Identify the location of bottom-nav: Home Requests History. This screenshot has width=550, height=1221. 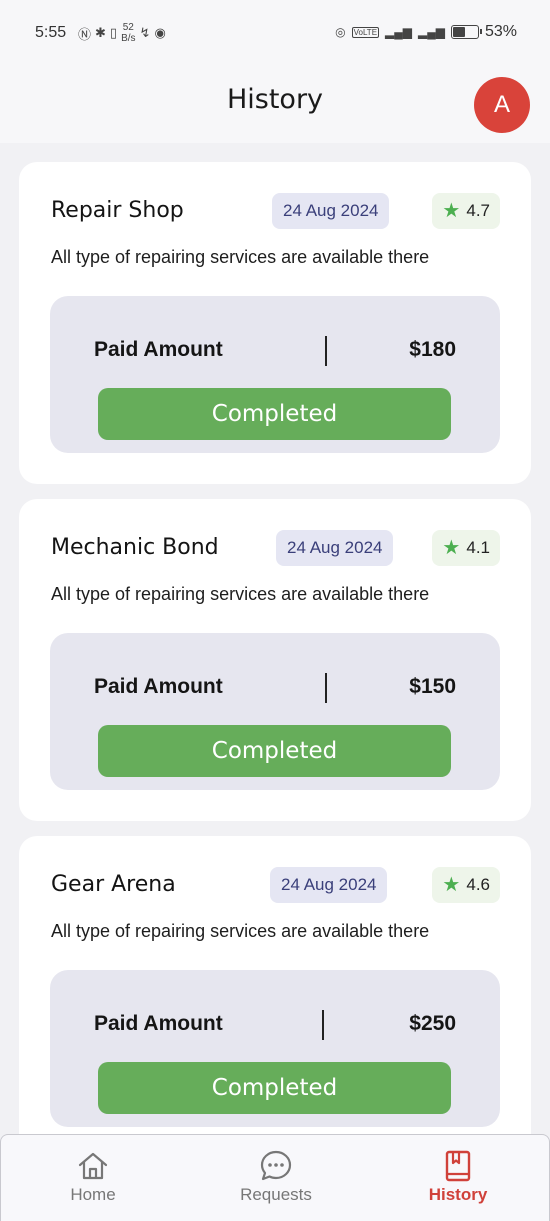
(275, 1177).